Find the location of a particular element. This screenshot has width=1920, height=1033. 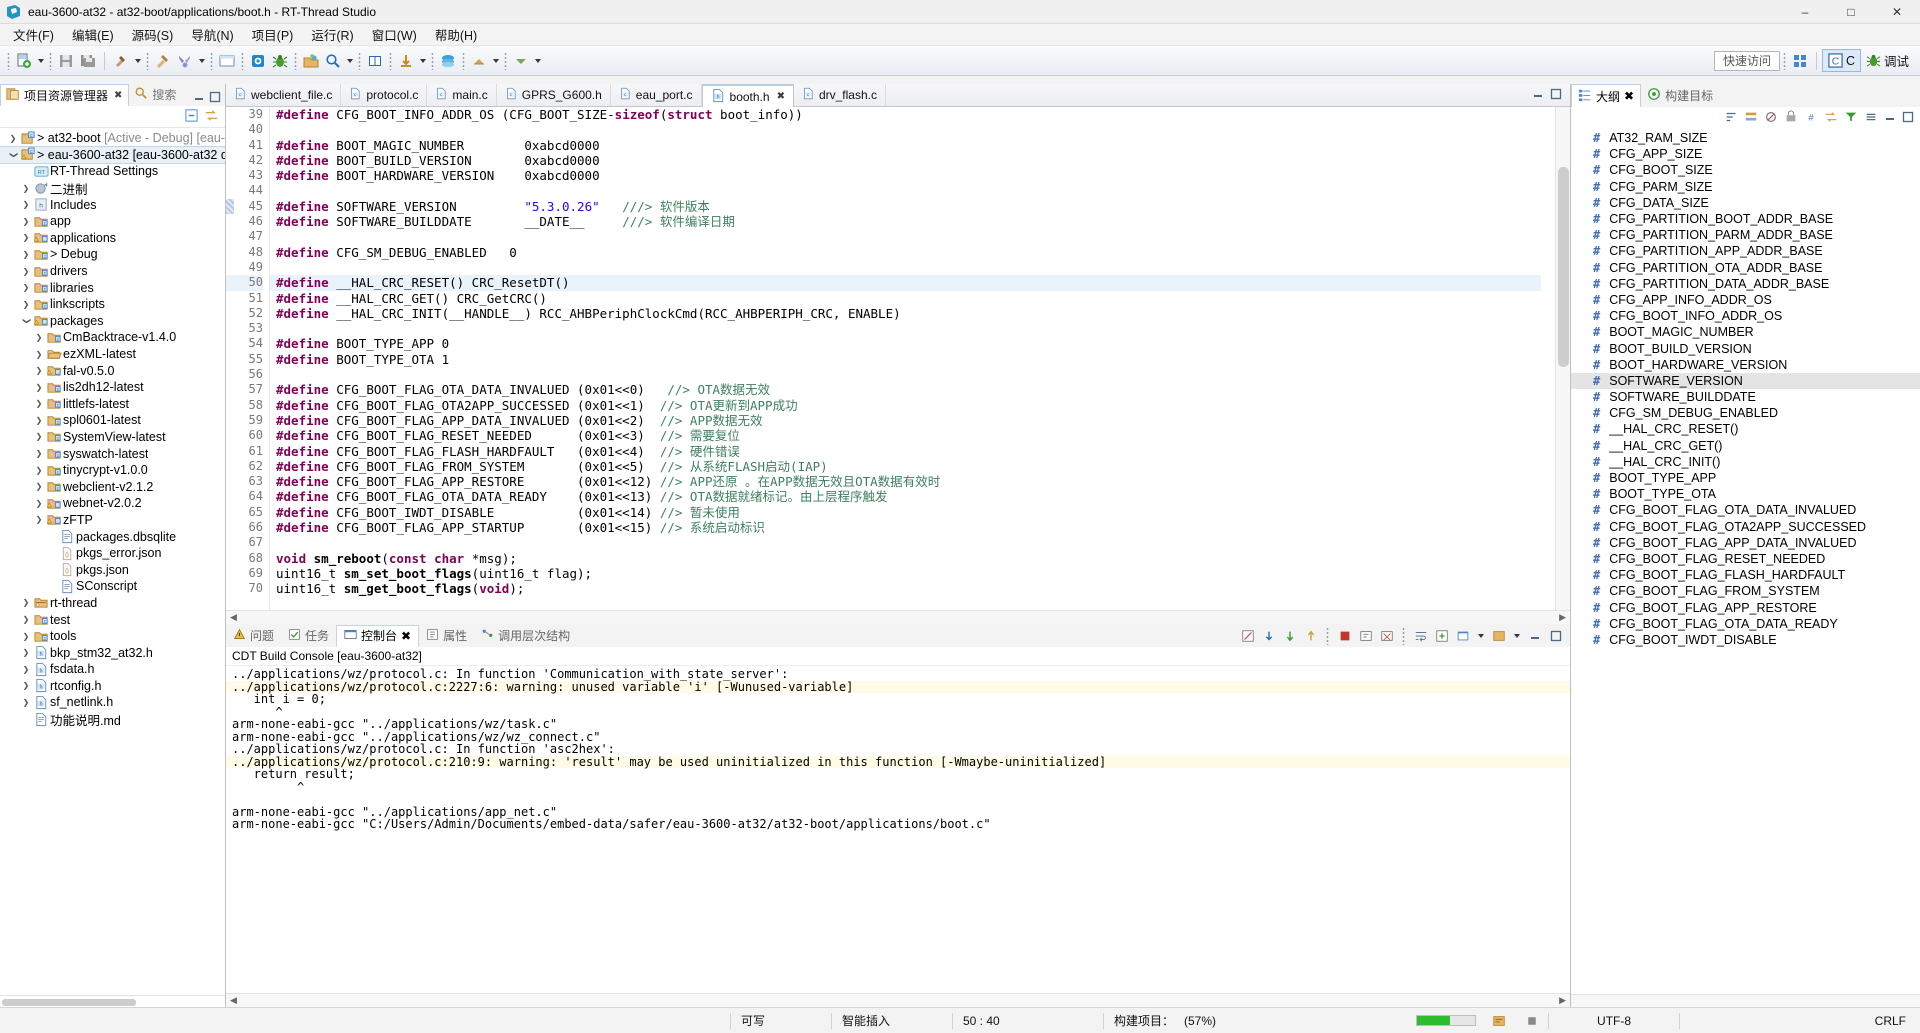

new-file-dropdown-icon is located at coordinates (40, 61).